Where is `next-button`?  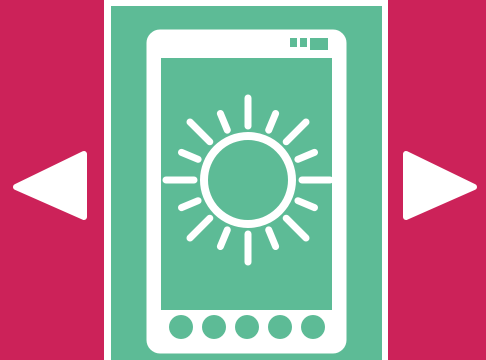 next-button is located at coordinates (441, 185).